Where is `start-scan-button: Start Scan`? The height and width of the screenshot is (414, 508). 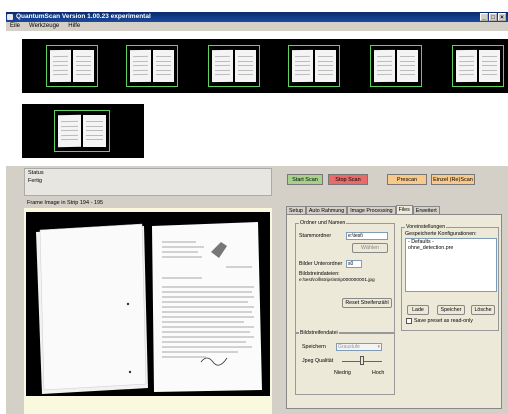 start-scan-button: Start Scan is located at coordinates (305, 179).